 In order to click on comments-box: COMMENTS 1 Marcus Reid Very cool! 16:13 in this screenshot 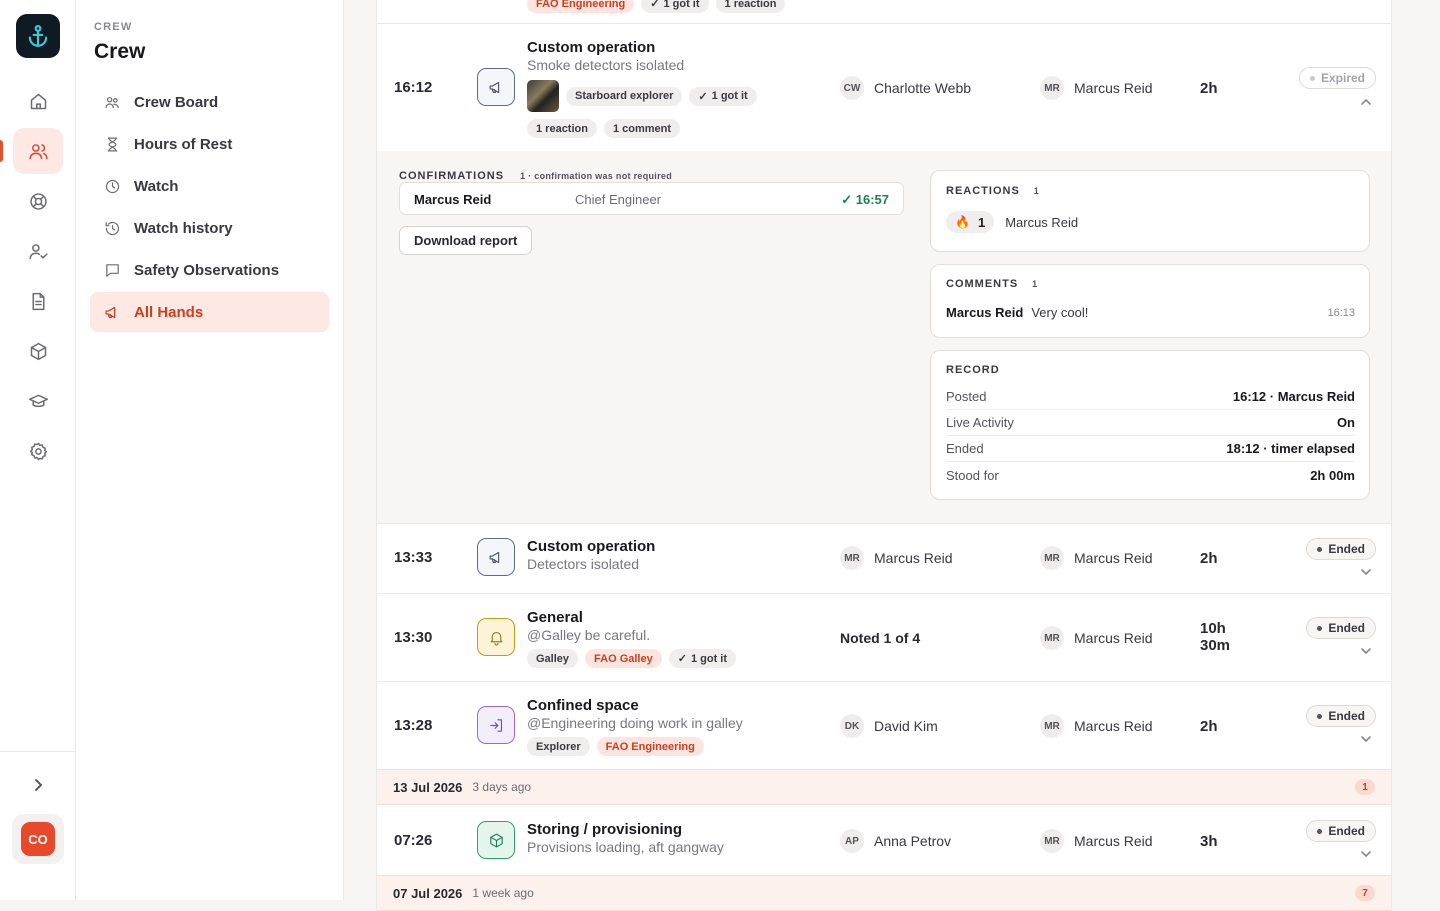, I will do `click(1150, 301)`.